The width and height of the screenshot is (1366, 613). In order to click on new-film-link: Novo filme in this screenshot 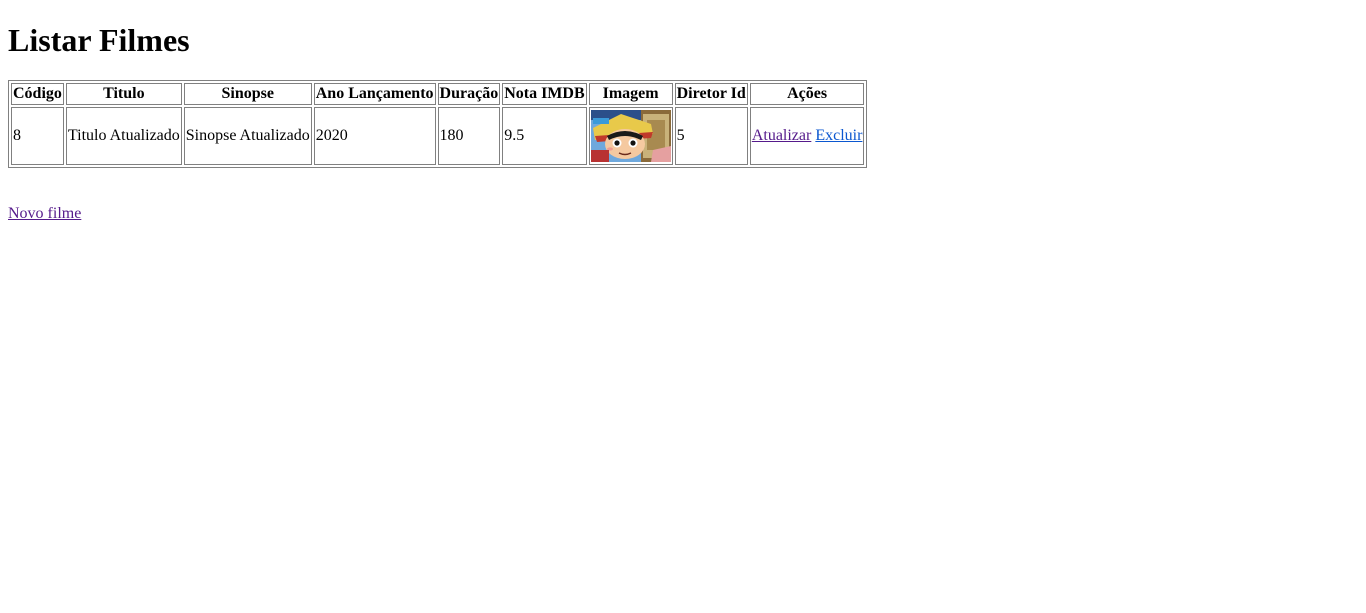, I will do `click(44, 214)`.